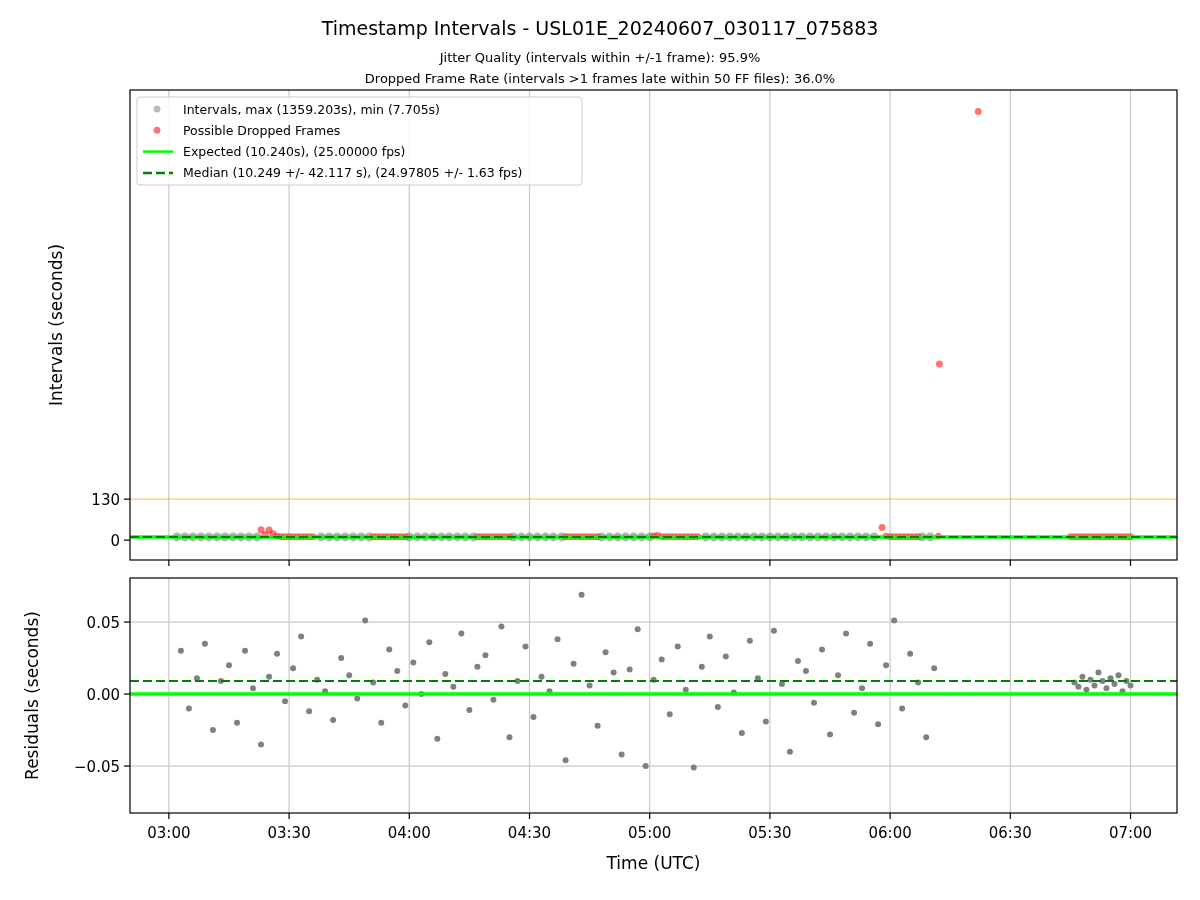 The width and height of the screenshot is (1200, 900). Describe the element at coordinates (1130, 833) in the screenshot. I see `tick-label: 07:00` at that location.